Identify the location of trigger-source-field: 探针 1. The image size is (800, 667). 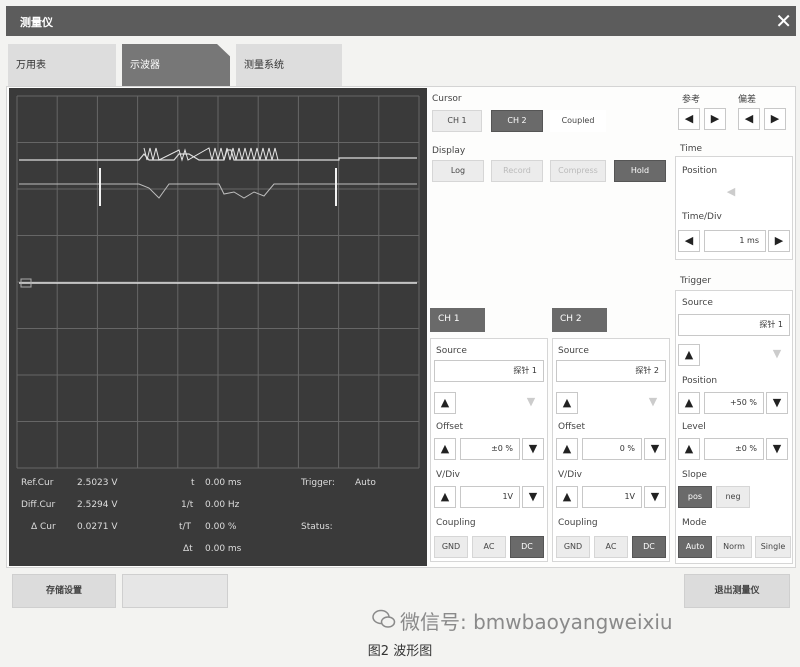
(734, 325).